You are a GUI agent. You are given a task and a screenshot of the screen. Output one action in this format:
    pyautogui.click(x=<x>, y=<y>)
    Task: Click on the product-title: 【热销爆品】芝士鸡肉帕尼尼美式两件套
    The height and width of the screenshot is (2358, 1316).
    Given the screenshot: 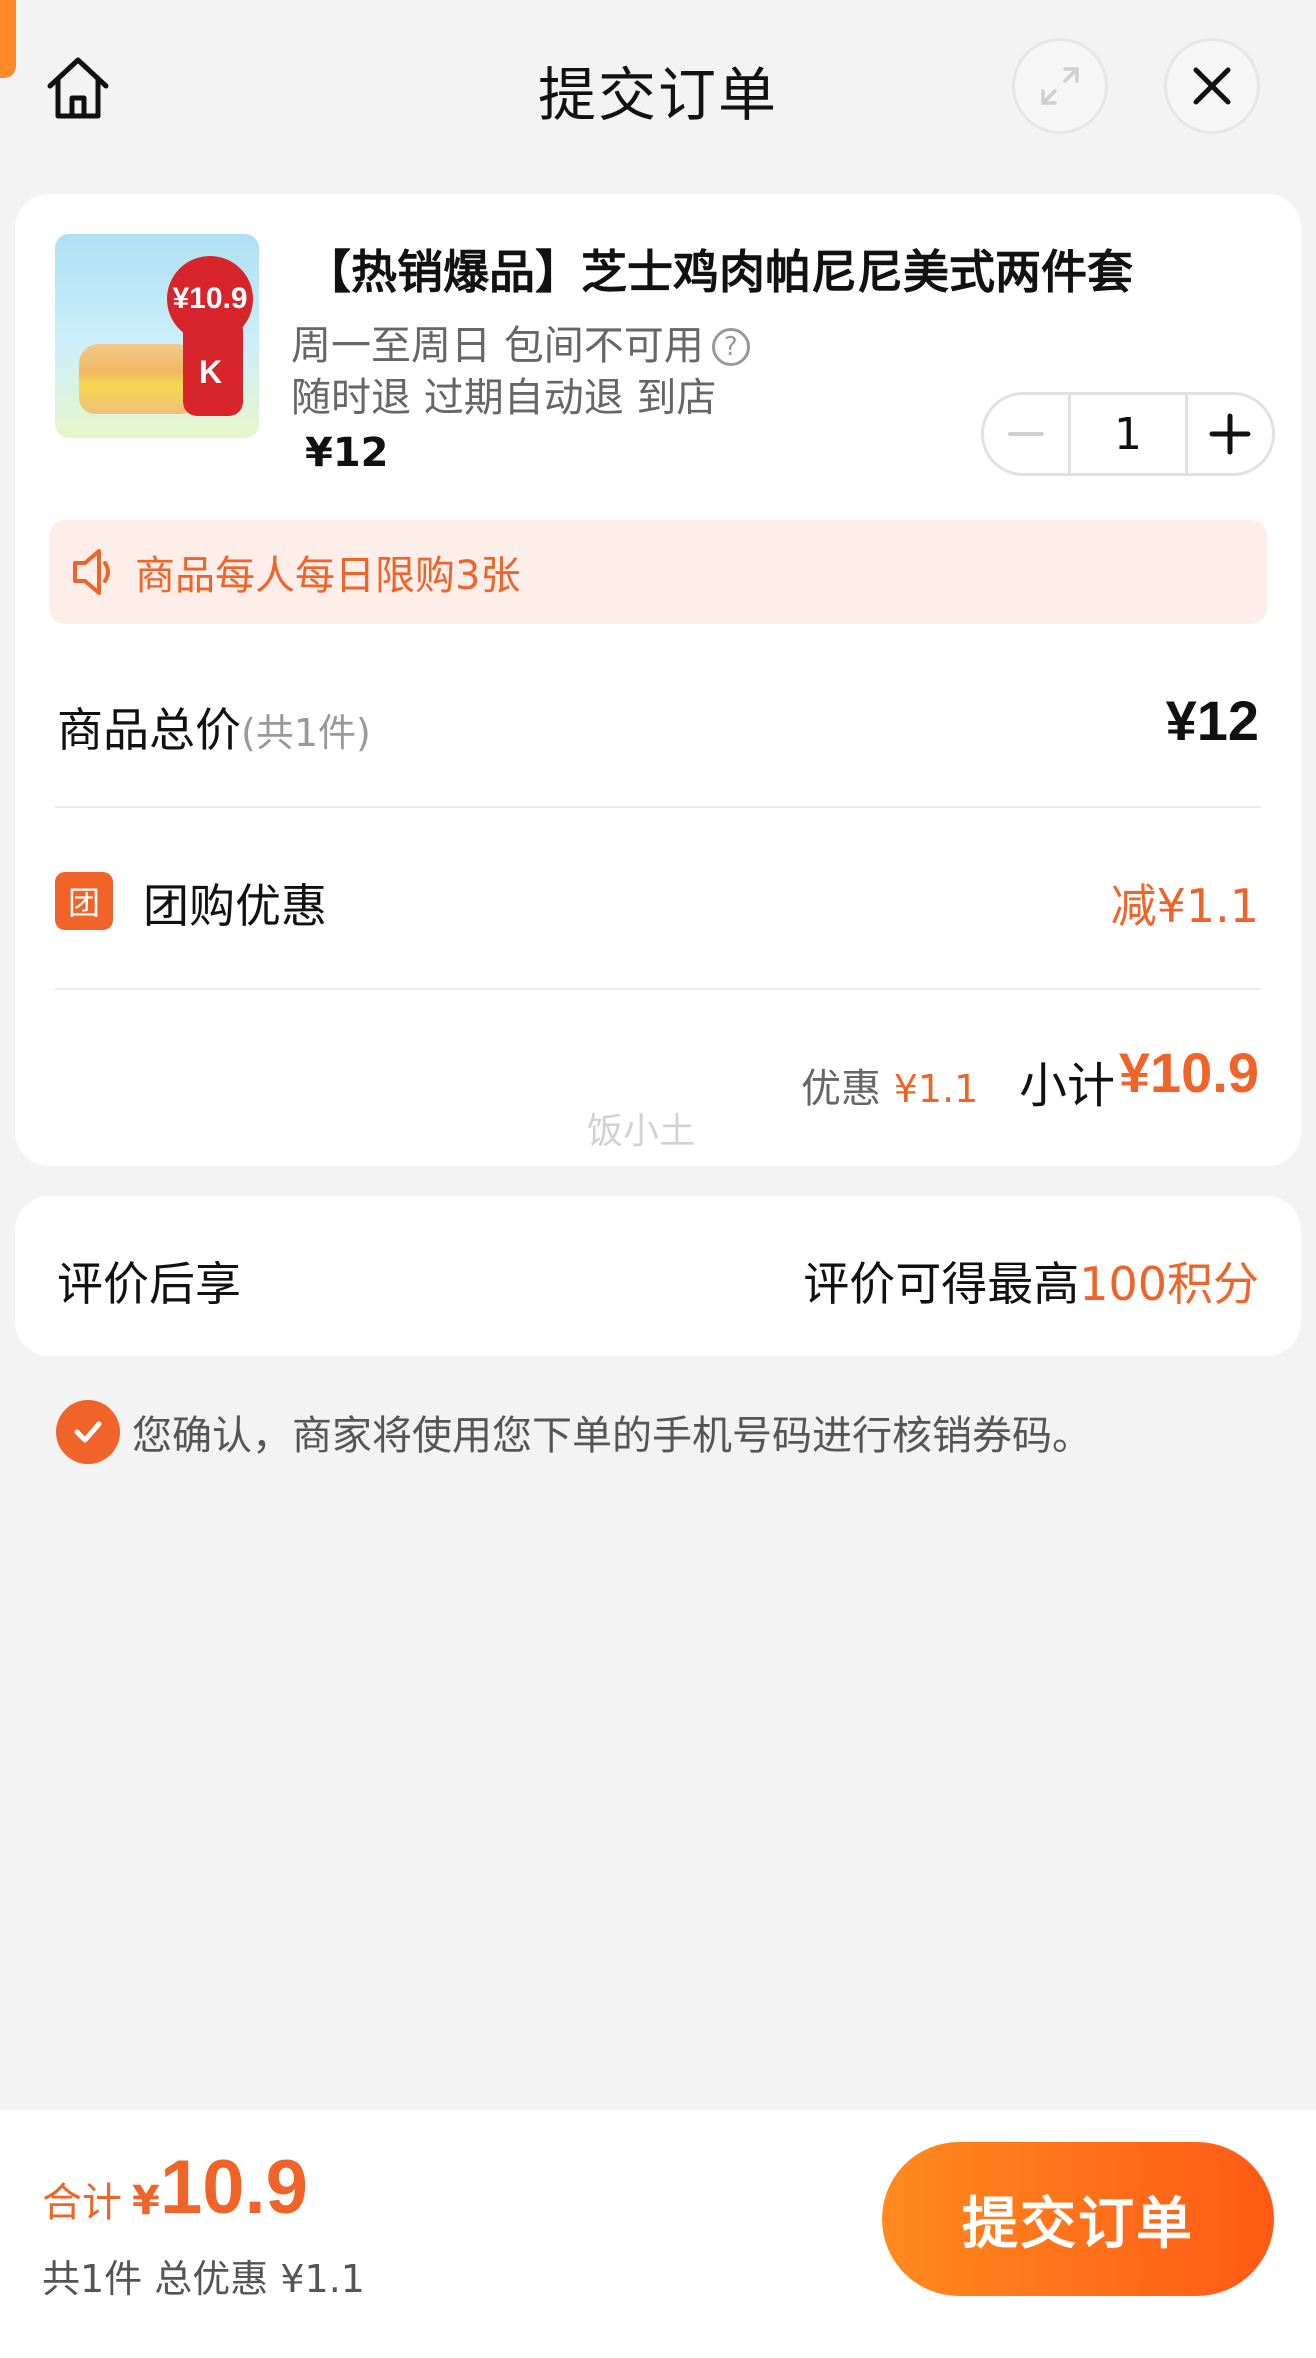 What is the action you would take?
    pyautogui.click(x=719, y=269)
    